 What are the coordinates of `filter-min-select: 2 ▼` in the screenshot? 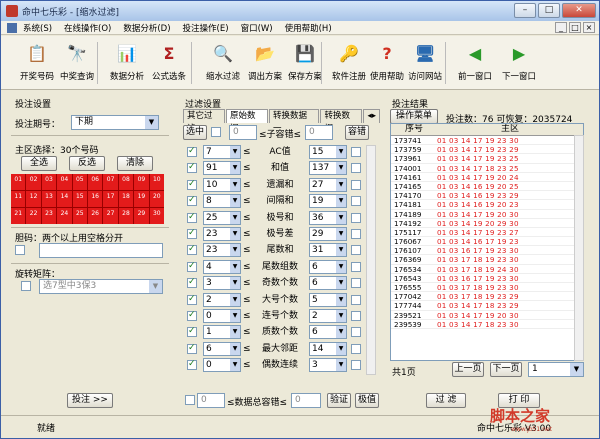 It's located at (222, 299).